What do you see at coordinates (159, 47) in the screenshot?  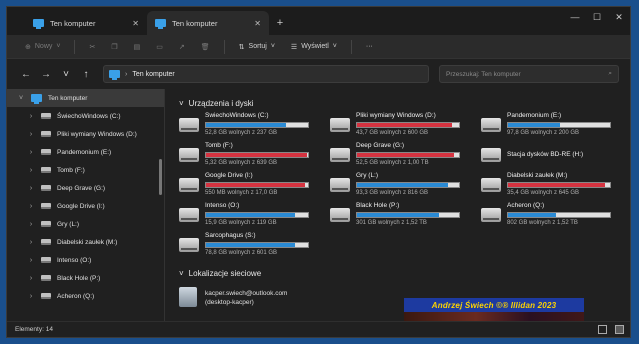 I see `rename-button: ▭` at bounding box center [159, 47].